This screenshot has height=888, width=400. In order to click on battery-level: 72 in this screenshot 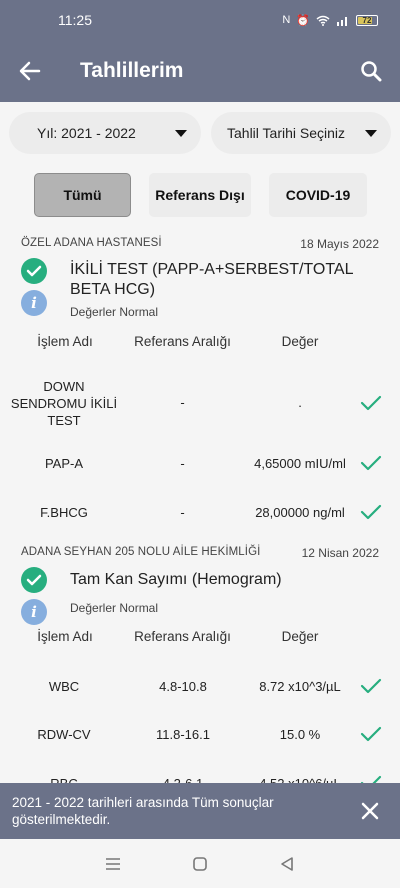, I will do `click(367, 20)`.